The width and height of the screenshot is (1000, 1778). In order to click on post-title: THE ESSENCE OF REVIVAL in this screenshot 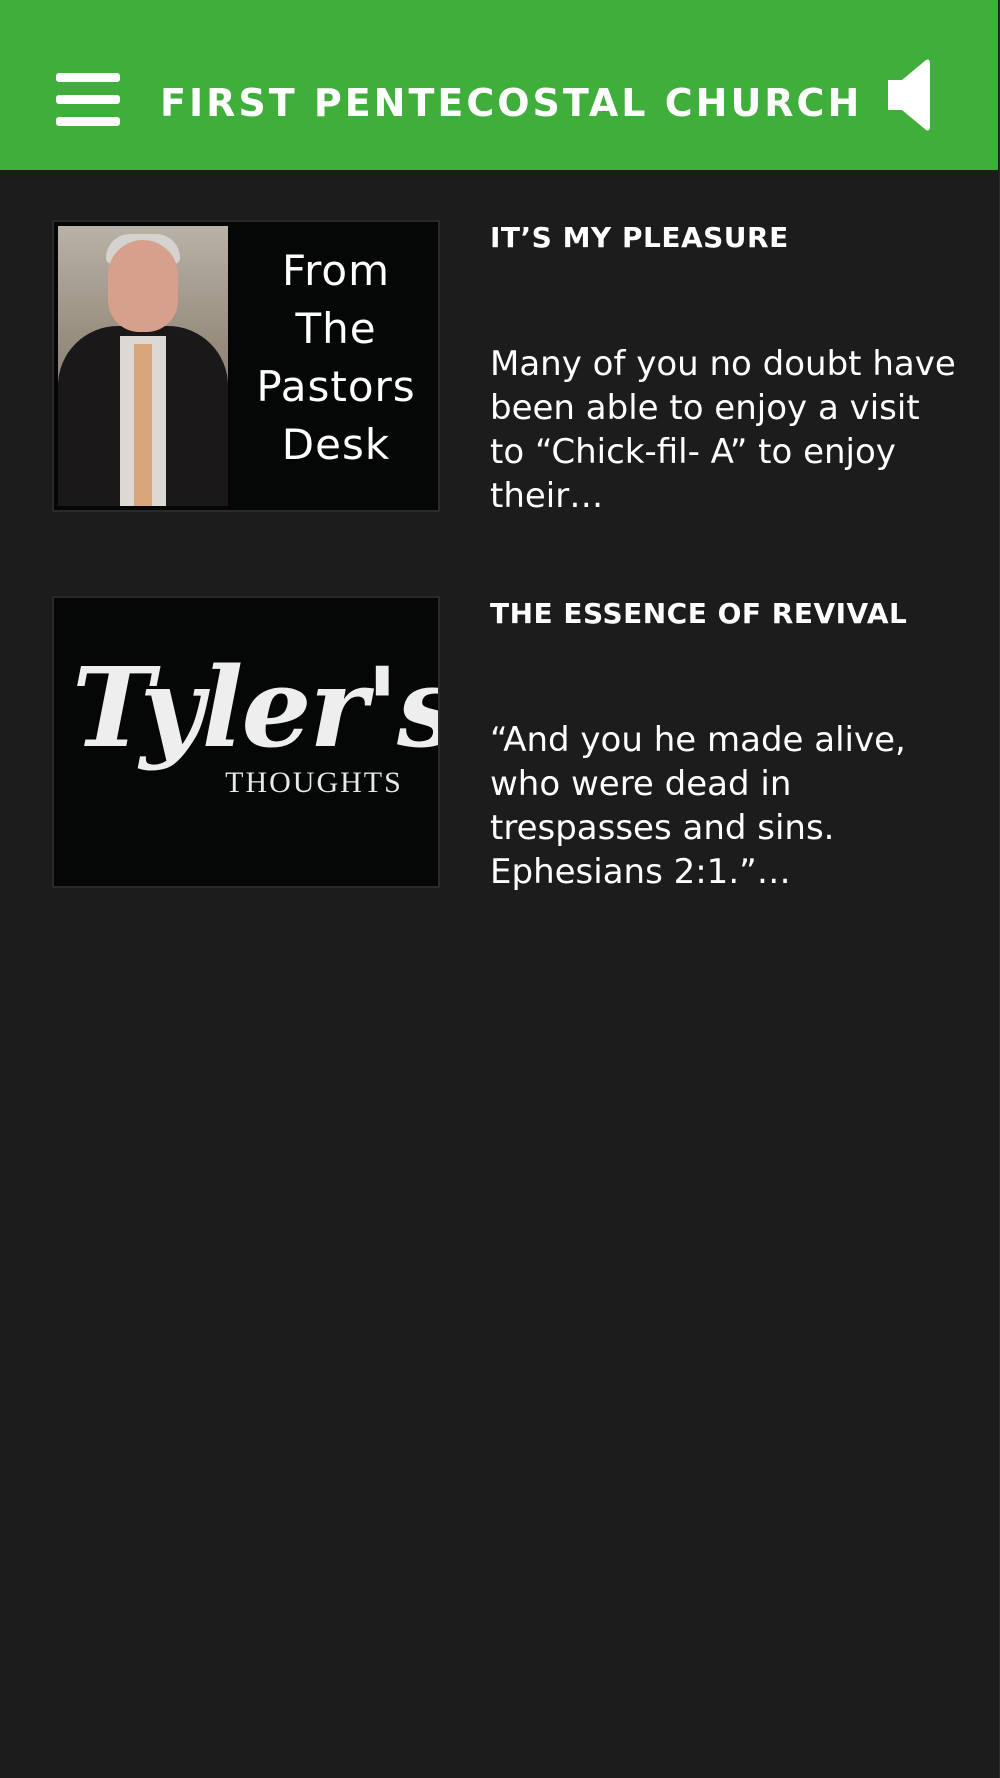, I will do `click(725, 614)`.